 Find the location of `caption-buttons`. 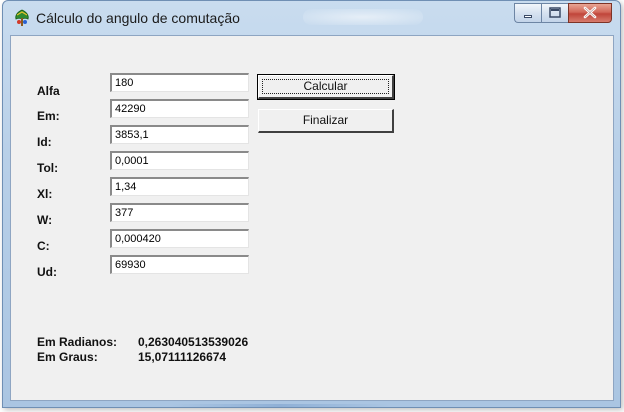

caption-buttons is located at coordinates (563, 13).